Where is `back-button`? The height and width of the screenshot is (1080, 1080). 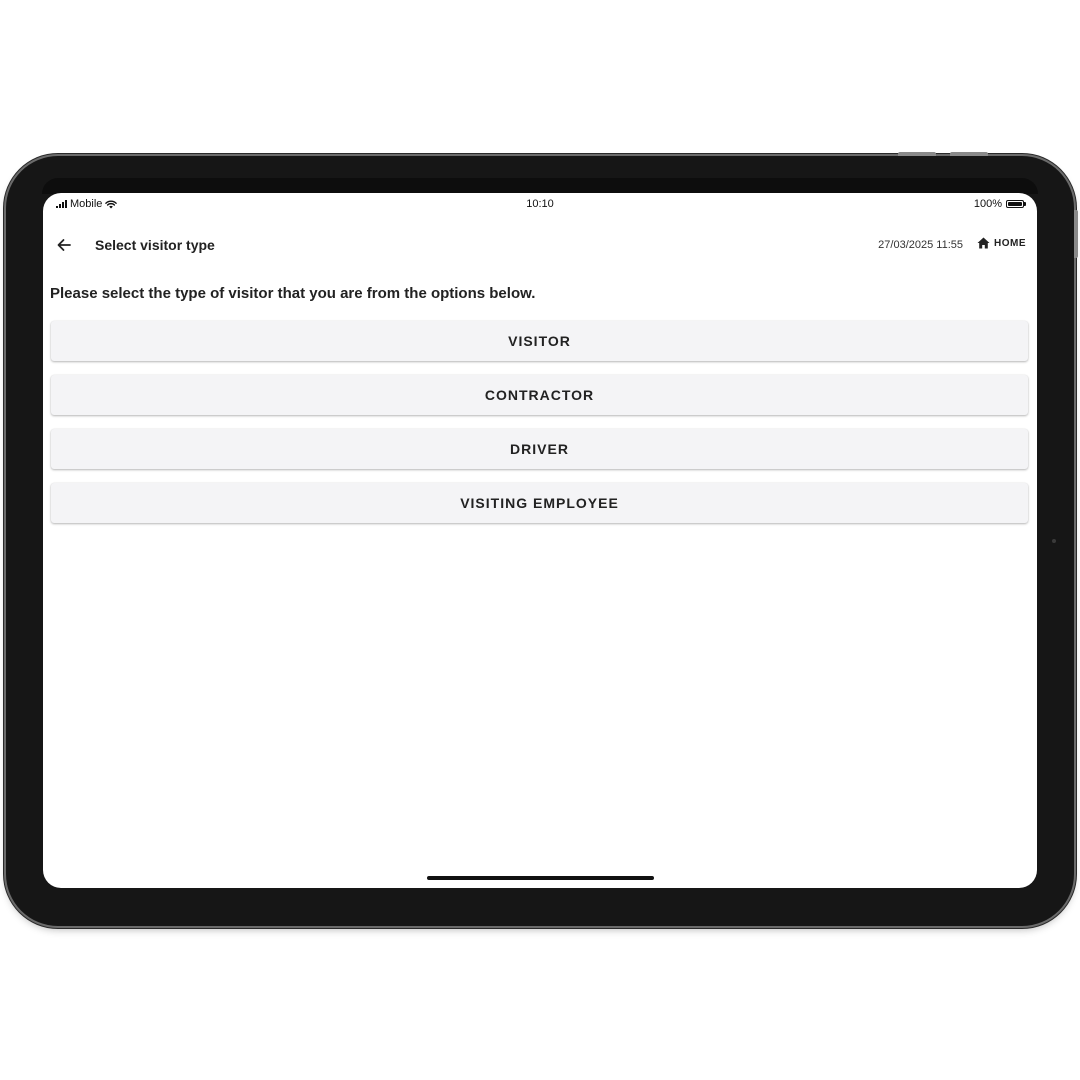 back-button is located at coordinates (64, 245).